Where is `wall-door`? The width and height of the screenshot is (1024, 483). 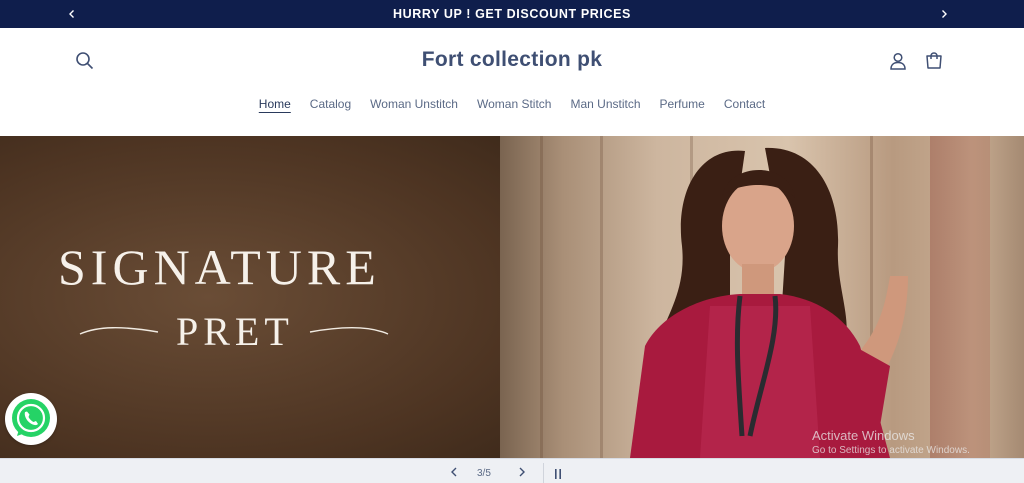 wall-door is located at coordinates (960, 297).